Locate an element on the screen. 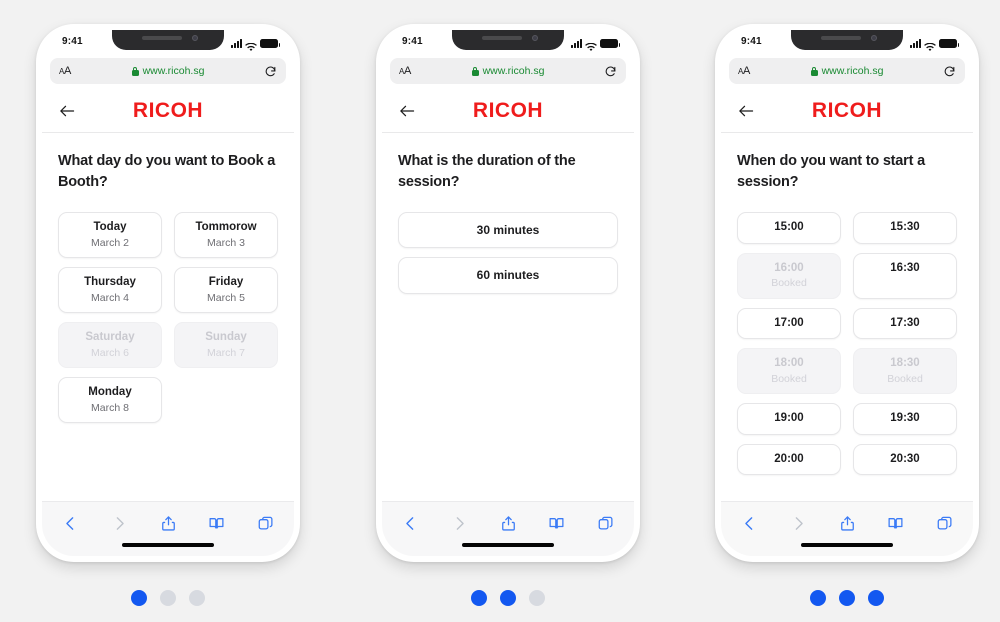 This screenshot has height=622, width=1000. options-list: 30 minutes 60 minutes is located at coordinates (508, 253).